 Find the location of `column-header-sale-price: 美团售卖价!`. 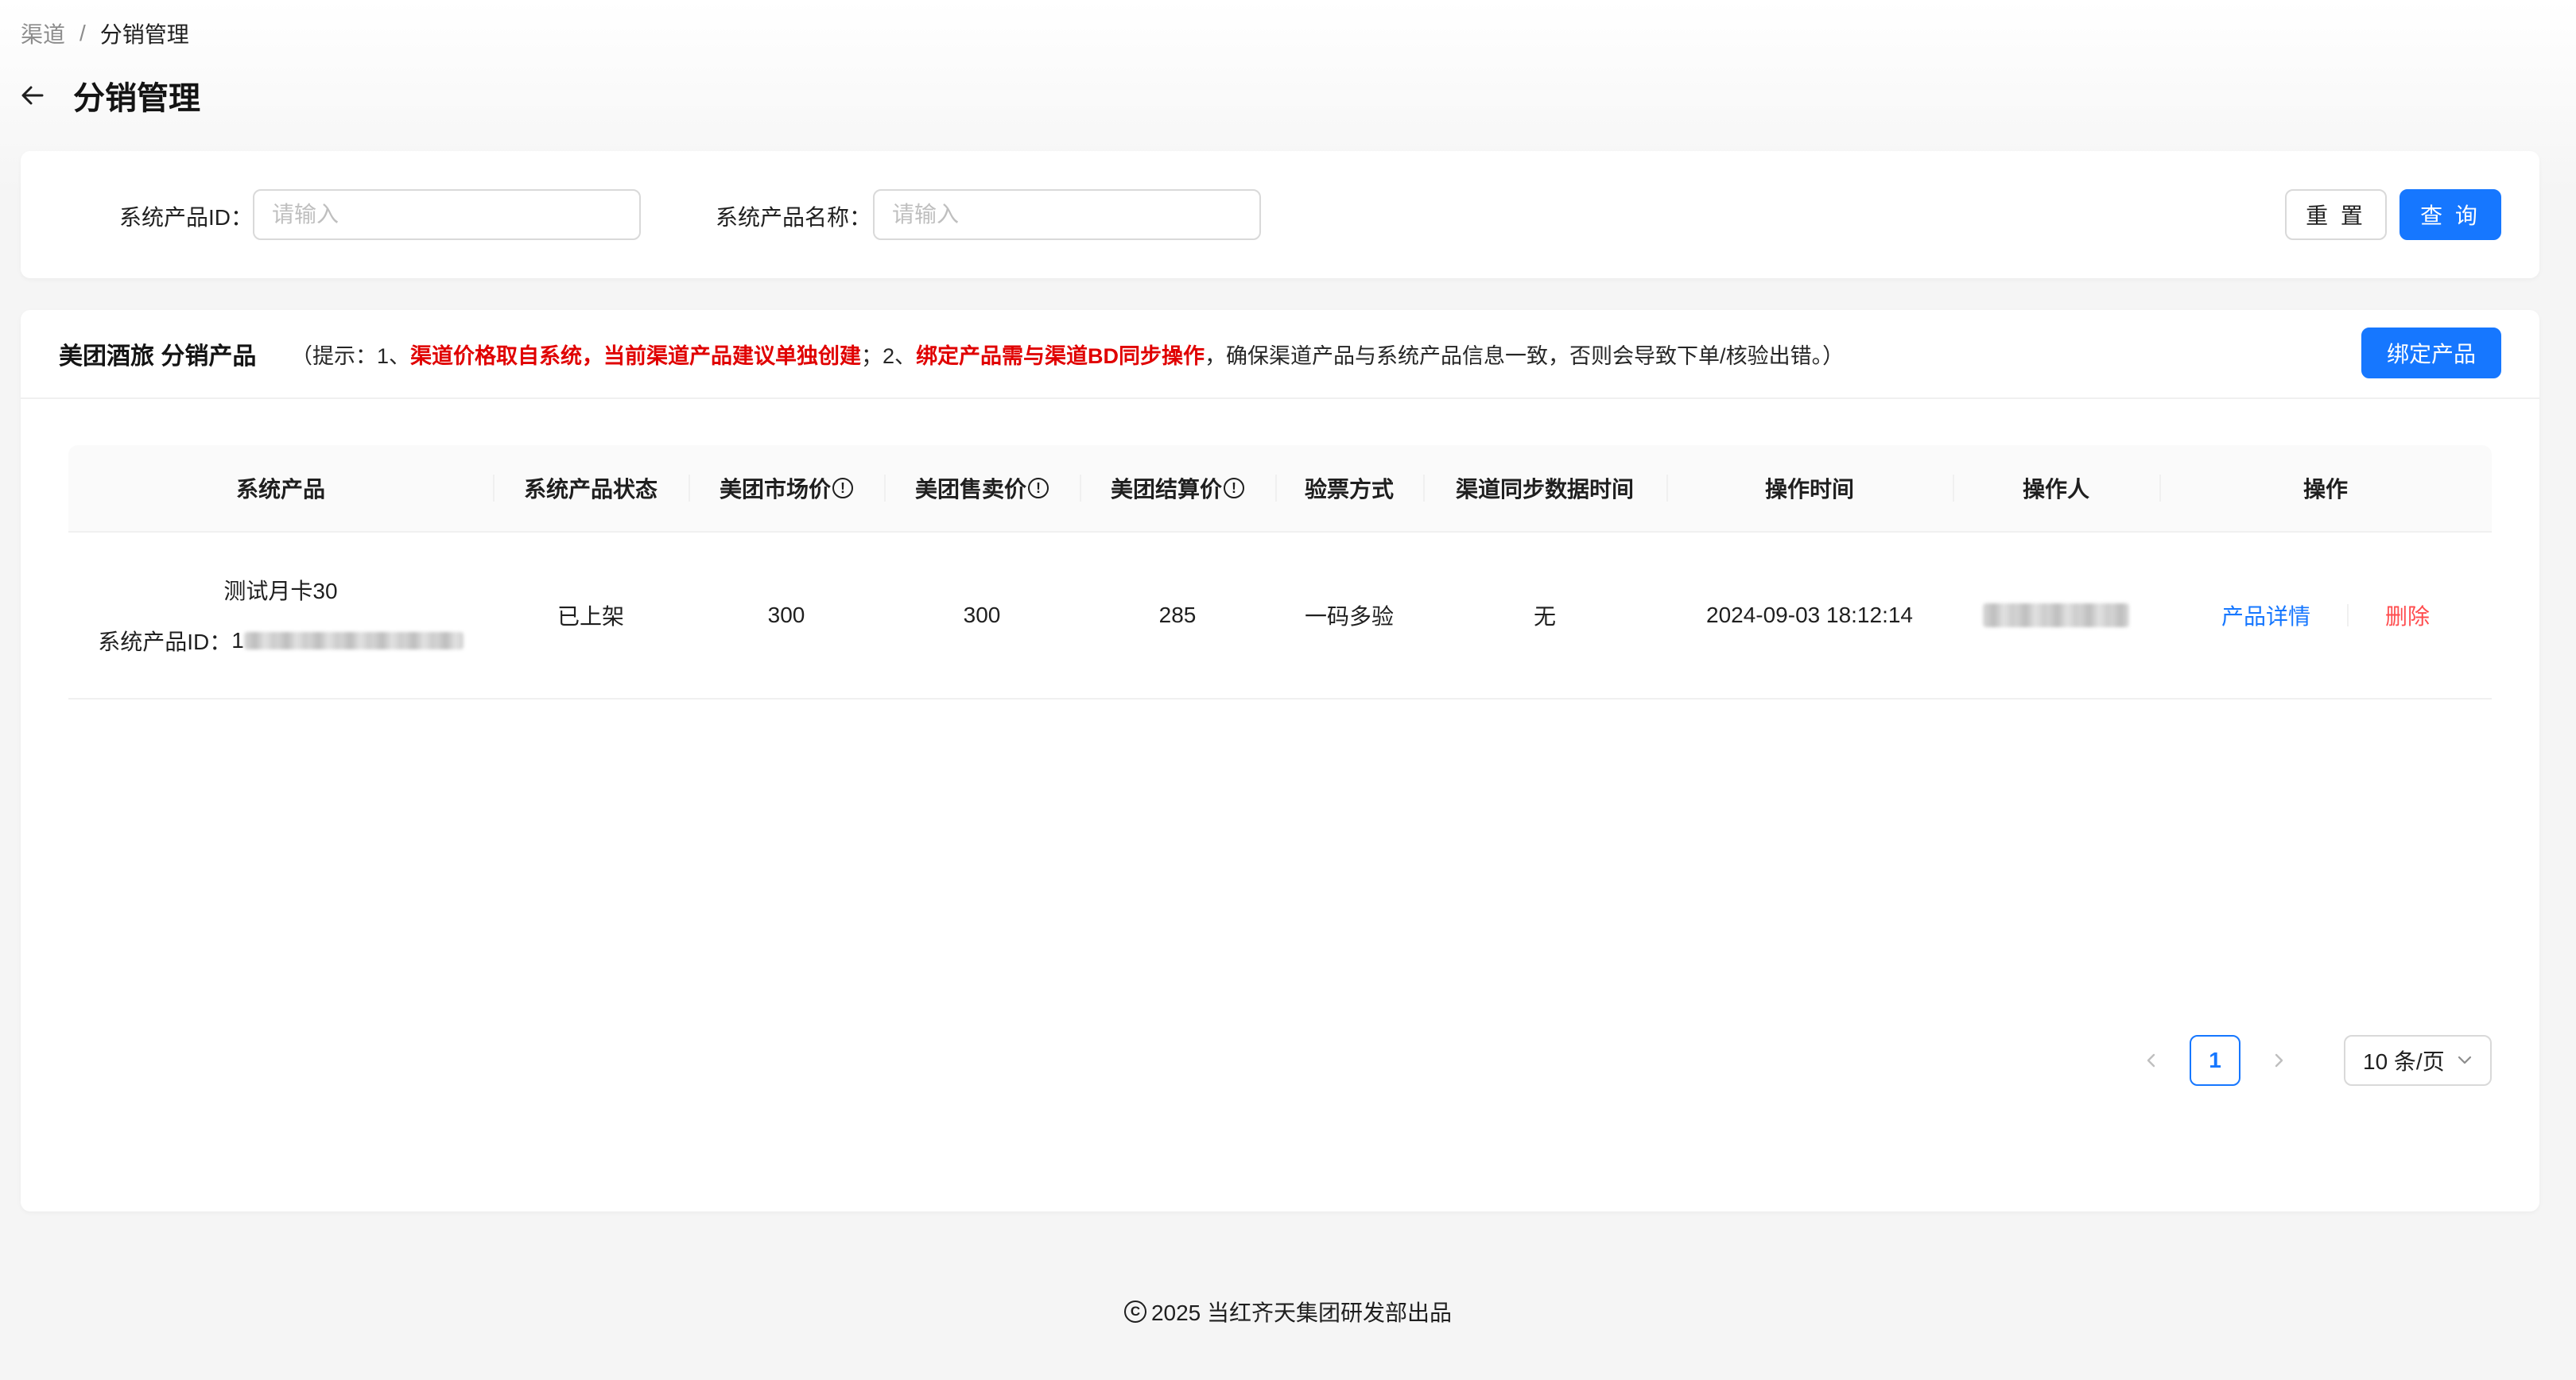

column-header-sale-price: 美团售卖价! is located at coordinates (982, 488).